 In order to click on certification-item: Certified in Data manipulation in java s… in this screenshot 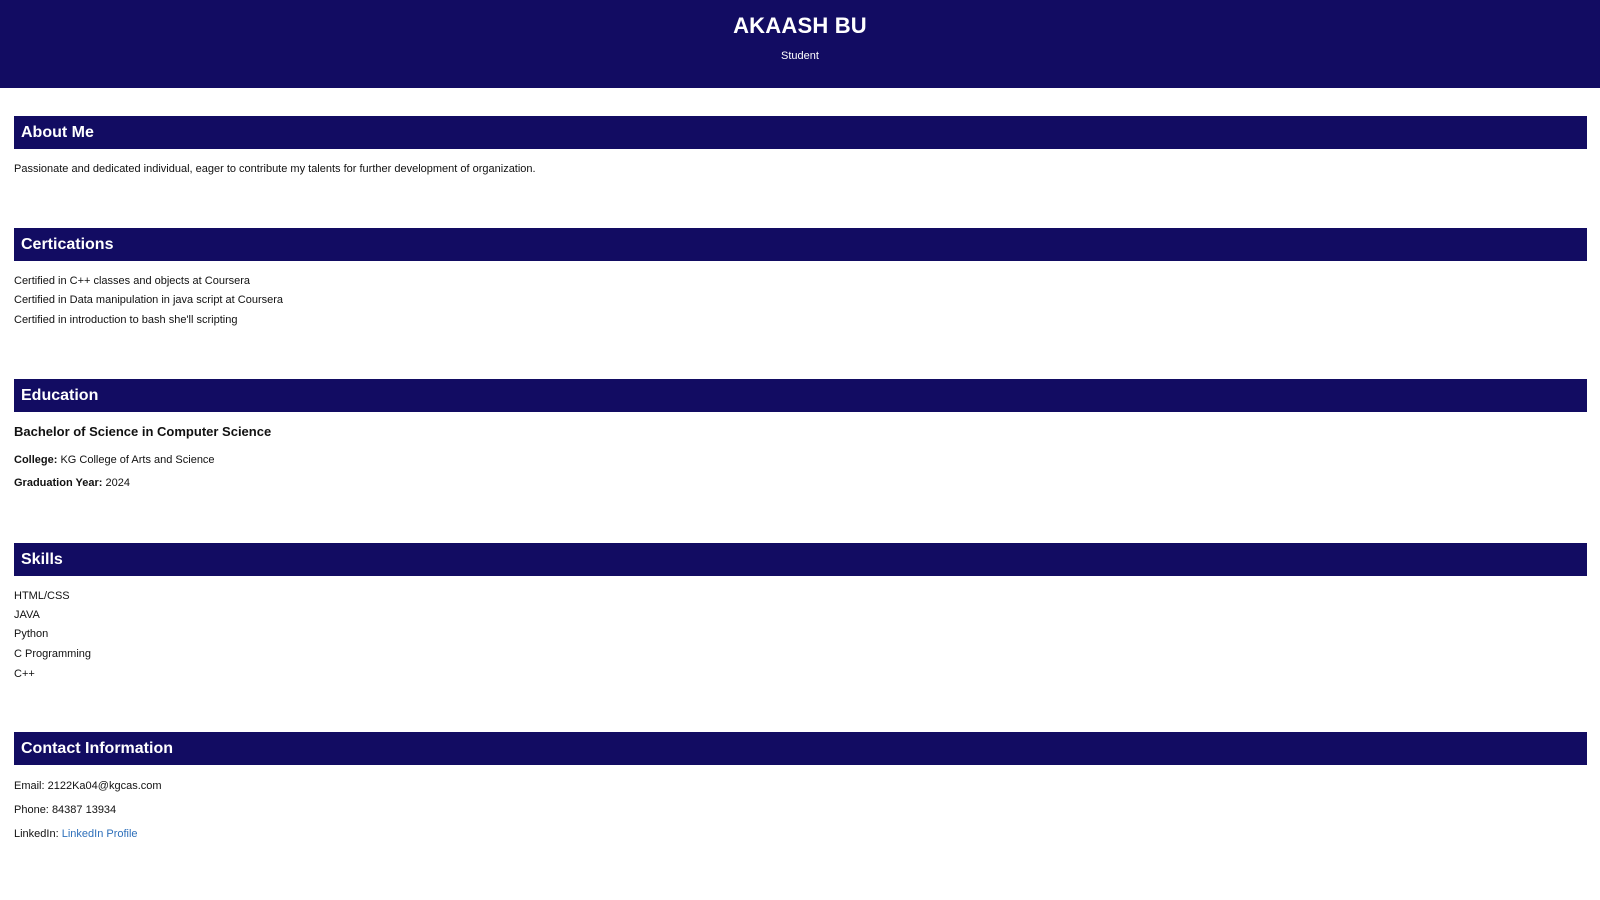, I will do `click(149, 300)`.